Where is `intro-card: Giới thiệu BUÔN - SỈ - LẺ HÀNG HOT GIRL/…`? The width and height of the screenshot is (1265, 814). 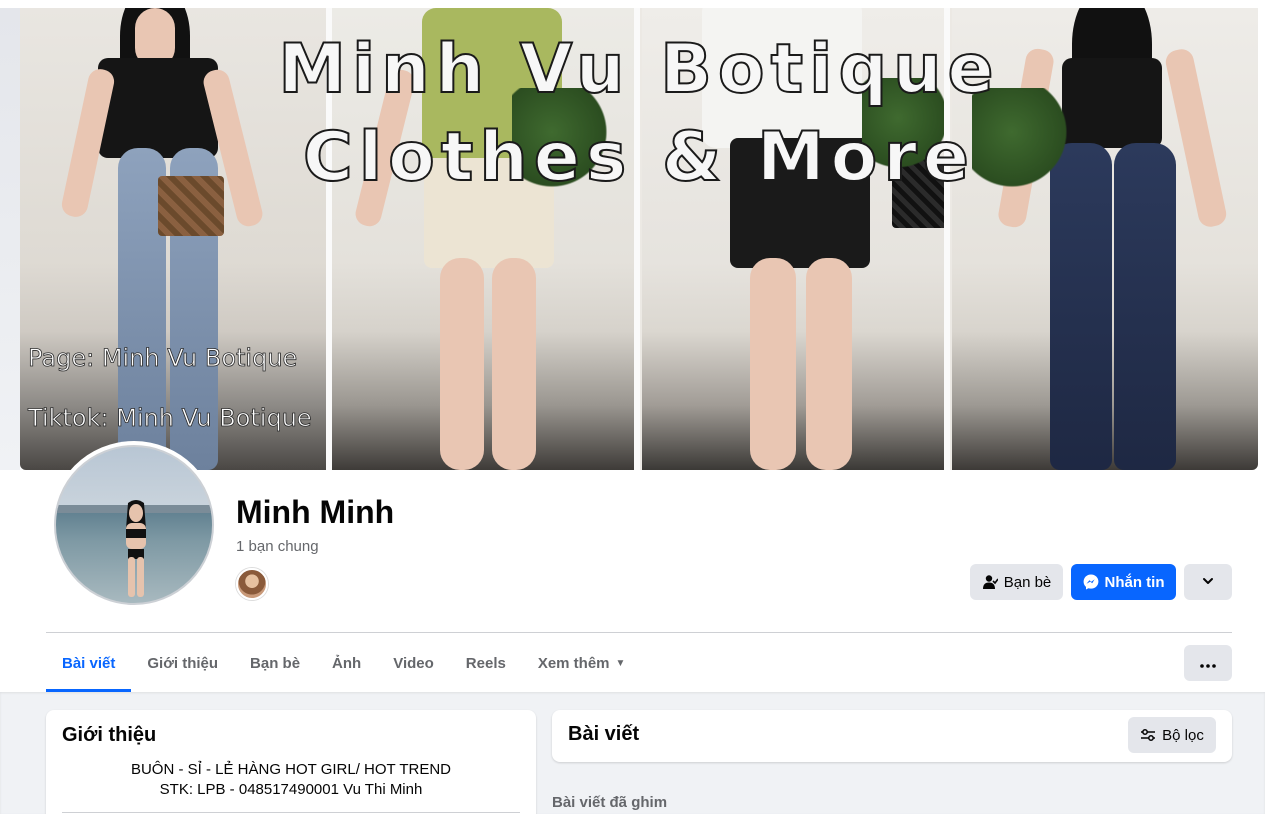
intro-card: Giới thiệu BUÔN - SỈ - LẺ HÀNG HOT GIRL/… is located at coordinates (291, 762).